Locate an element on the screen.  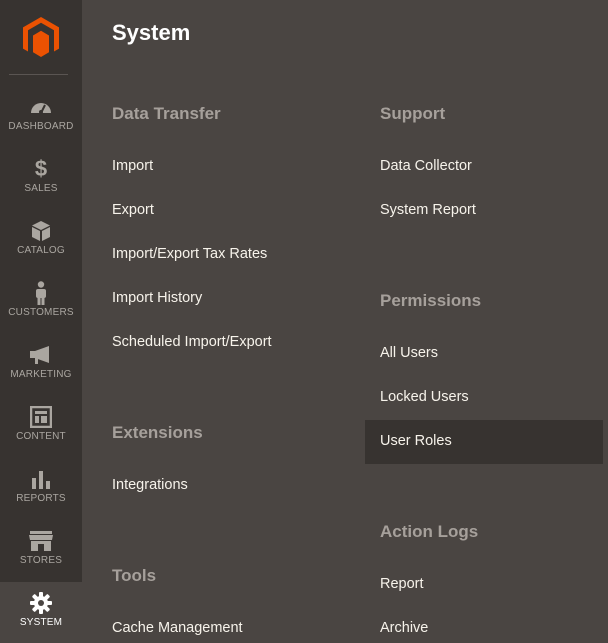
section-title-permissions: Permissions is located at coordinates (431, 300).